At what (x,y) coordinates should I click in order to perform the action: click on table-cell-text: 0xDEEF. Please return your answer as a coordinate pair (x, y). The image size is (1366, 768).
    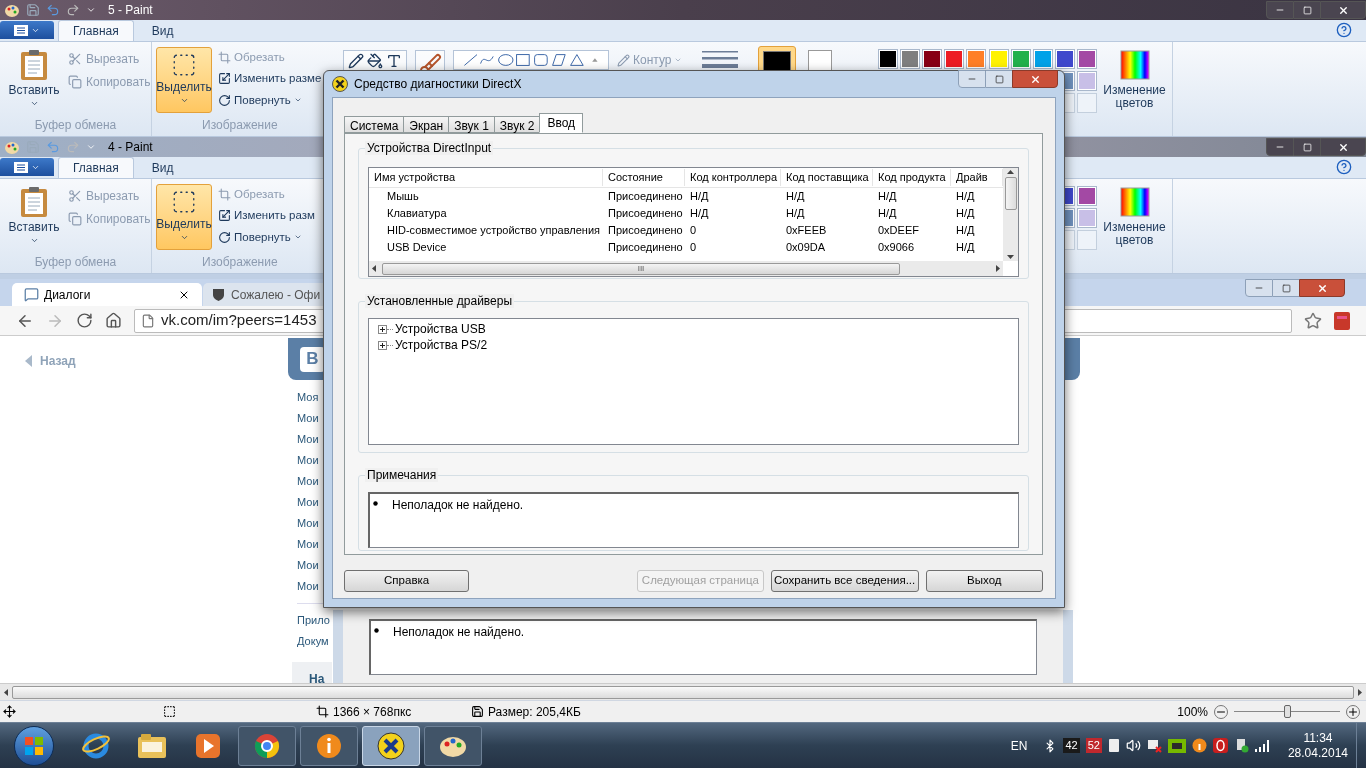
    Looking at the image, I should click on (898, 231).